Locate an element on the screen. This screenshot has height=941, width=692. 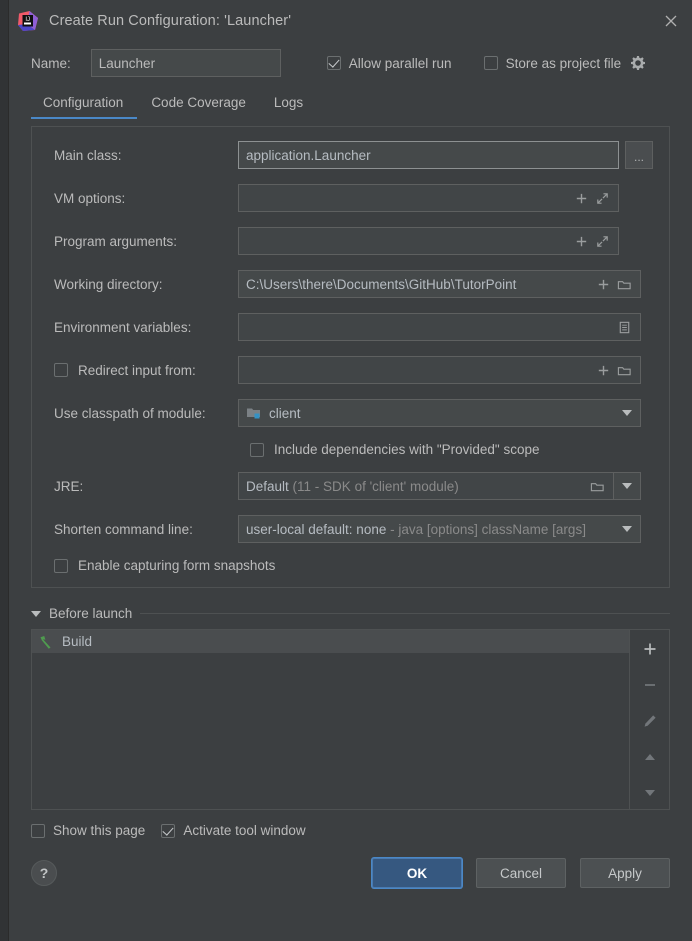
hammer-icon is located at coordinates (46, 642).